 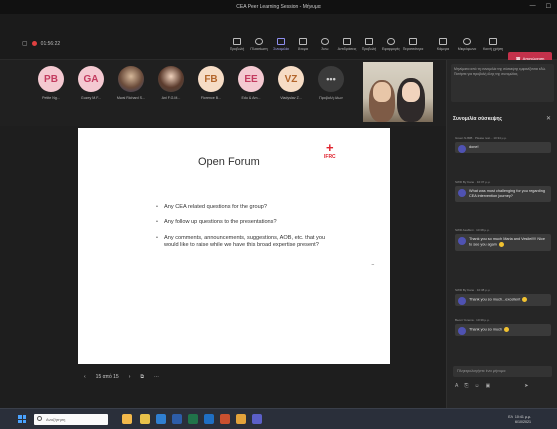 What do you see at coordinates (347, 49) in the screenshot?
I see `toolbar-button-label: Αντιδράσεις` at bounding box center [347, 49].